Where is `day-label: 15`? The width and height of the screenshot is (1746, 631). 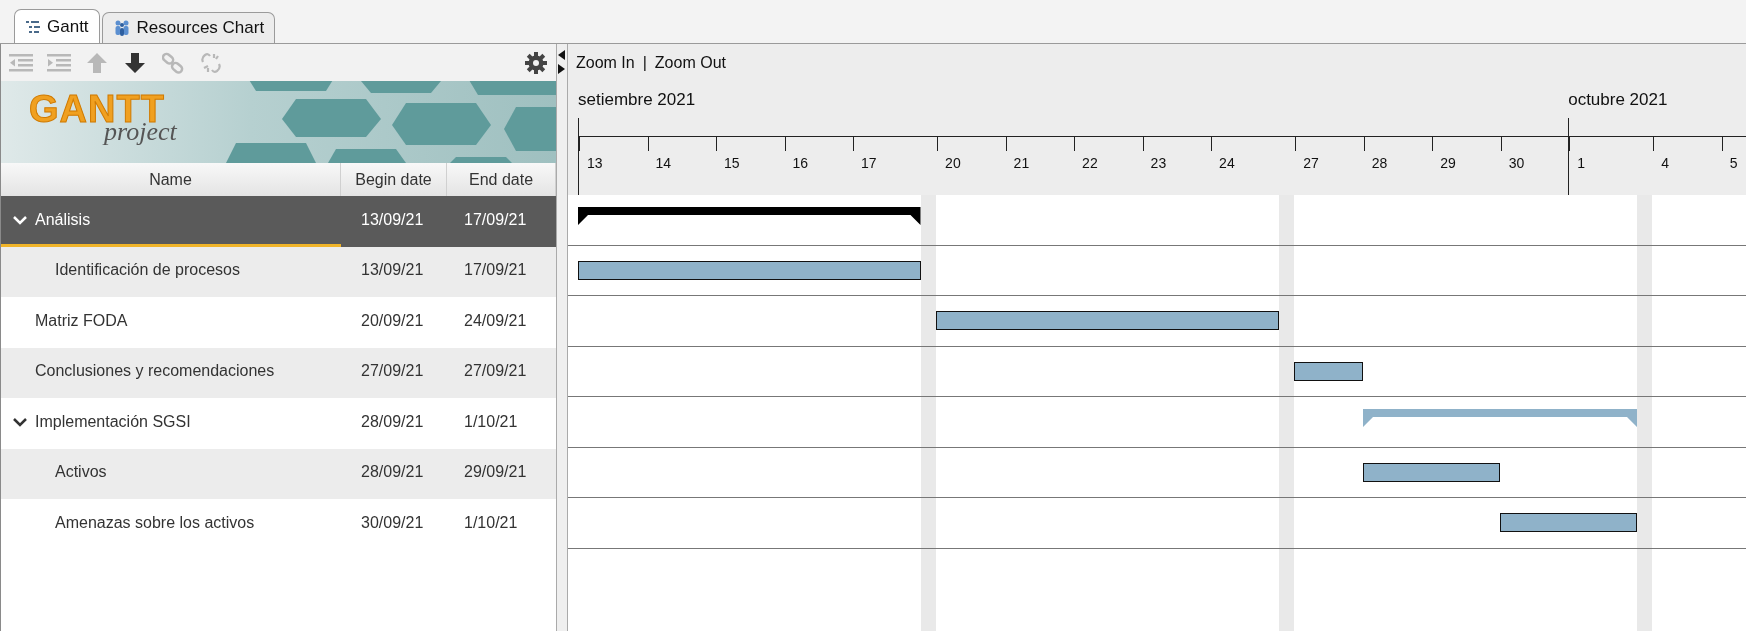
day-label: 15 is located at coordinates (732, 163).